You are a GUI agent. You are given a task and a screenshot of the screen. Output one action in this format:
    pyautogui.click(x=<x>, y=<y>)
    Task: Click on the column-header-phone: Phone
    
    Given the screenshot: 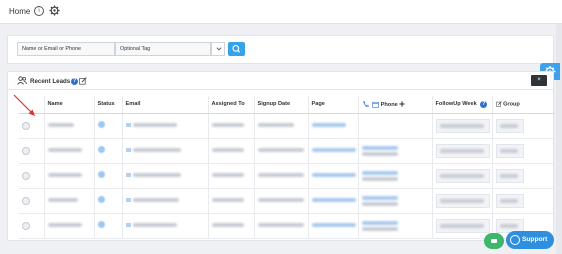 What is the action you would take?
    pyautogui.click(x=394, y=105)
    